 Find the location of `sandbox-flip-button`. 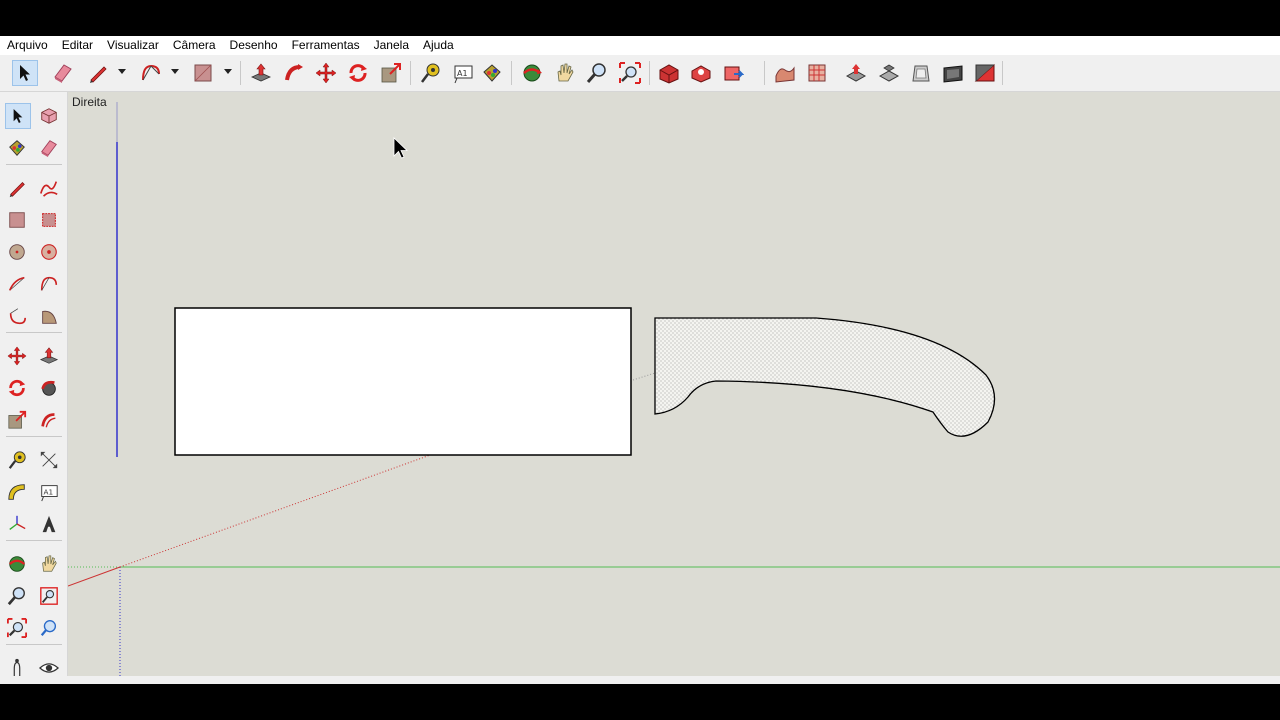

sandbox-flip-button is located at coordinates (953, 73).